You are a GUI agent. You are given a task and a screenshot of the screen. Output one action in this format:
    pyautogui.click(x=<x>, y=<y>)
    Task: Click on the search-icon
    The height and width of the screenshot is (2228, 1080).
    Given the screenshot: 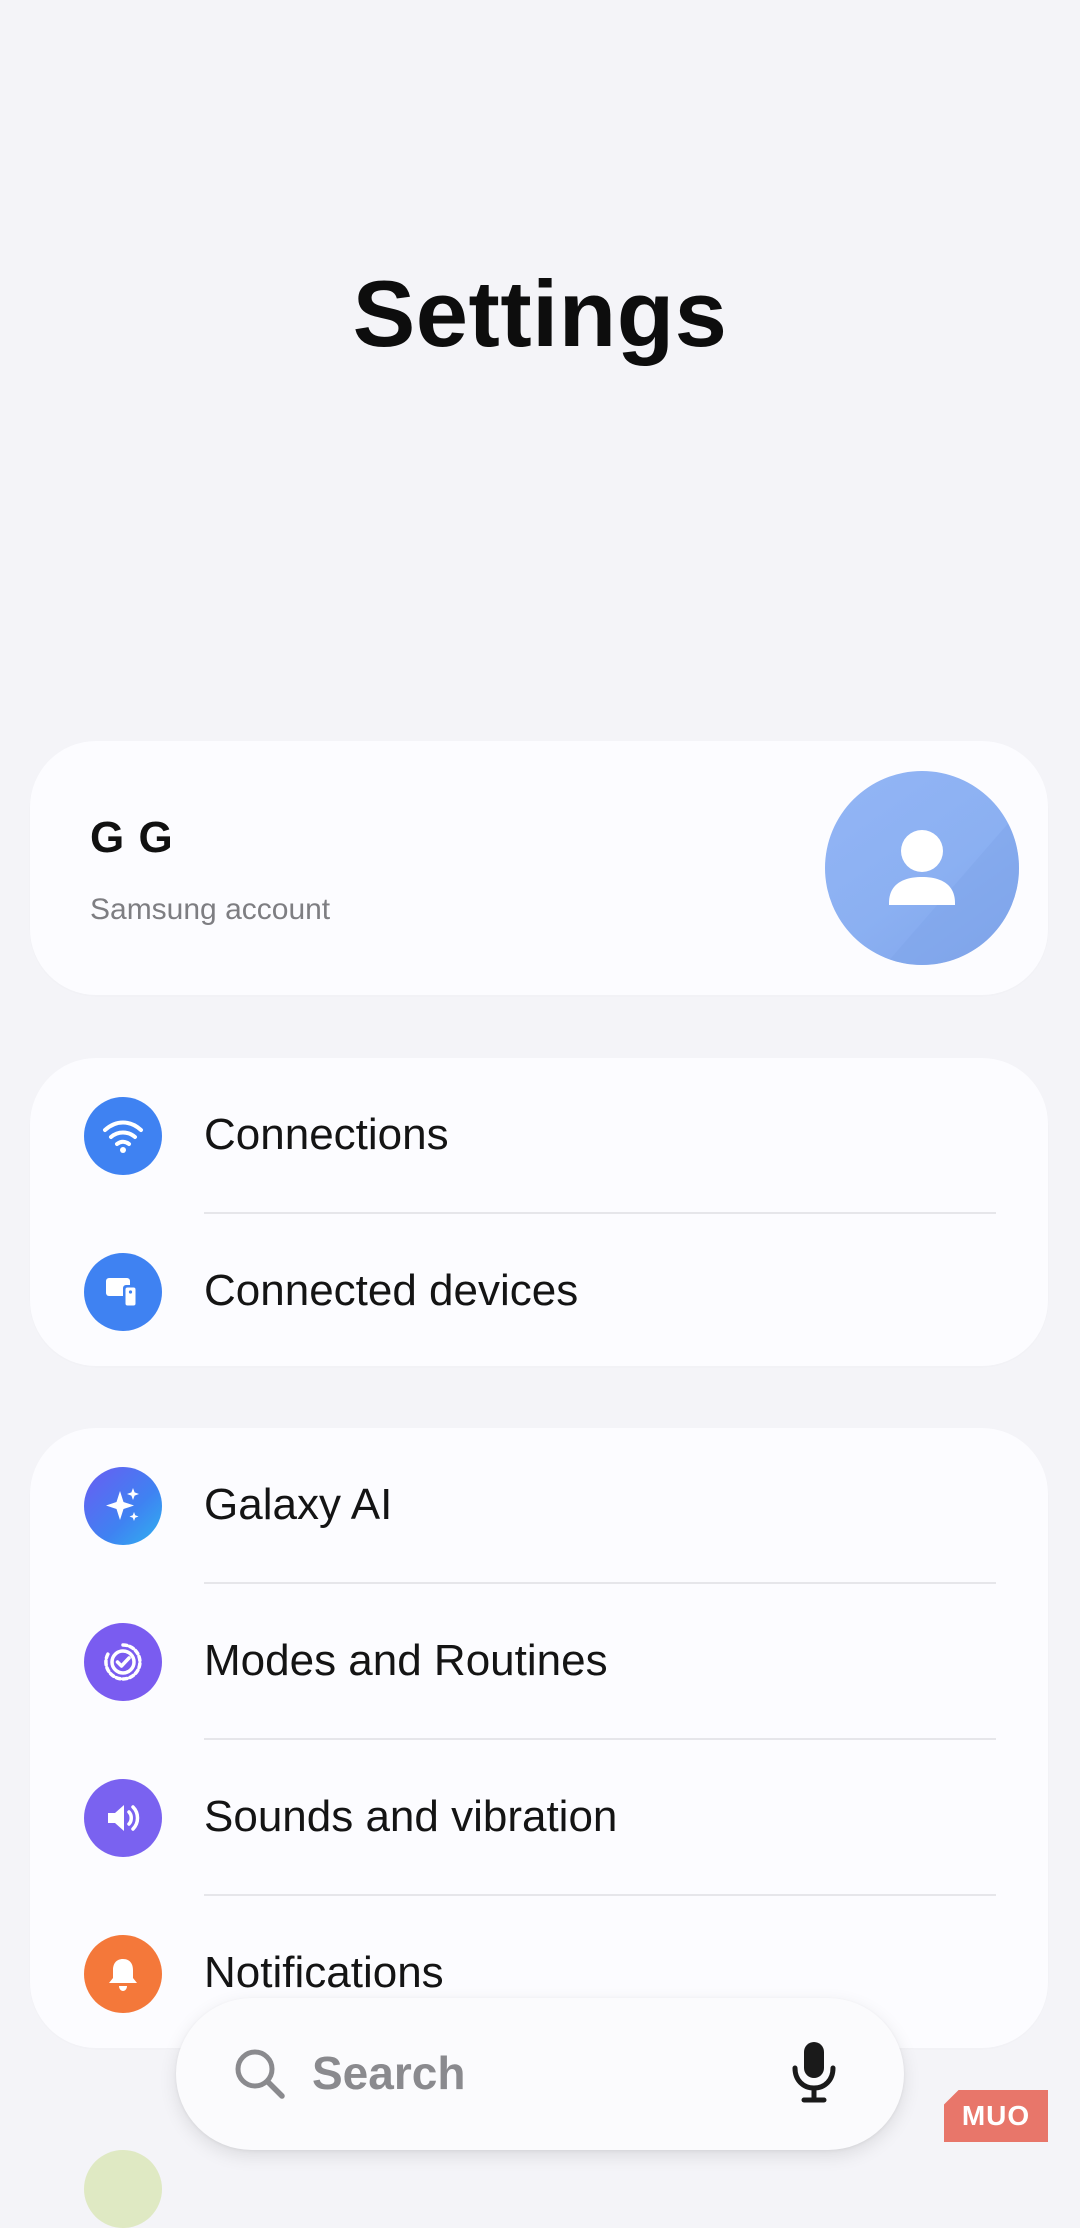 What is the action you would take?
    pyautogui.click(x=260, y=2074)
    